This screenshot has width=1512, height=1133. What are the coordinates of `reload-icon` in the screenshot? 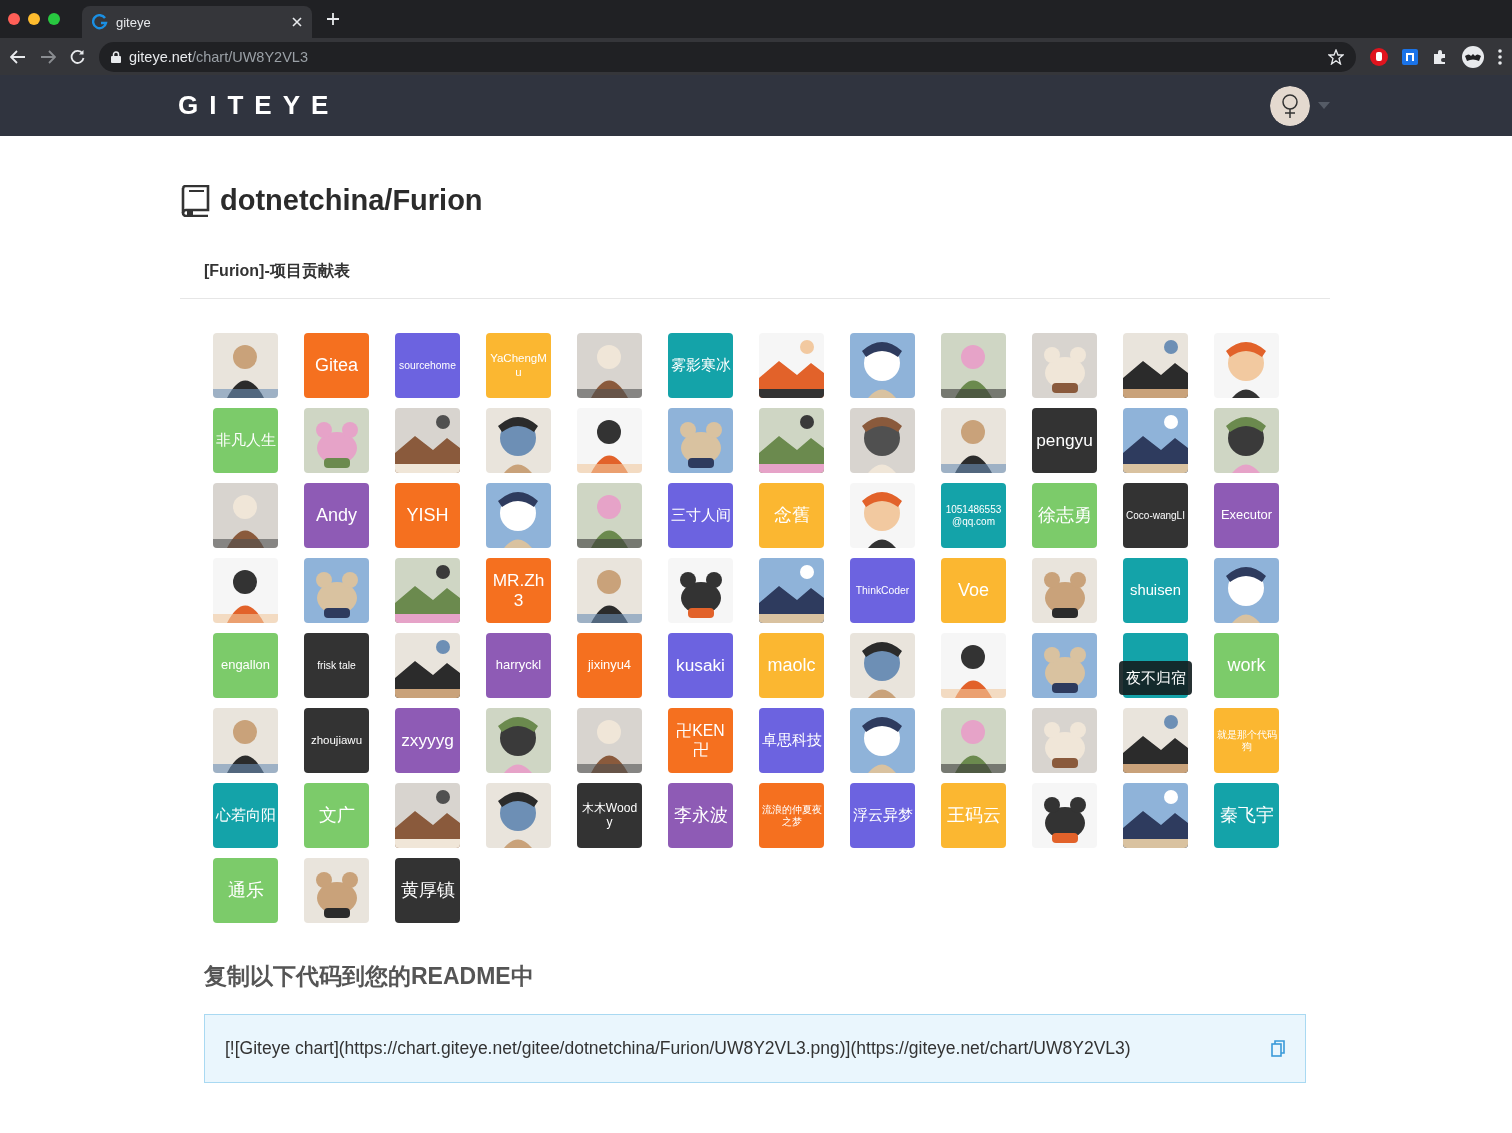 It's located at (77, 56).